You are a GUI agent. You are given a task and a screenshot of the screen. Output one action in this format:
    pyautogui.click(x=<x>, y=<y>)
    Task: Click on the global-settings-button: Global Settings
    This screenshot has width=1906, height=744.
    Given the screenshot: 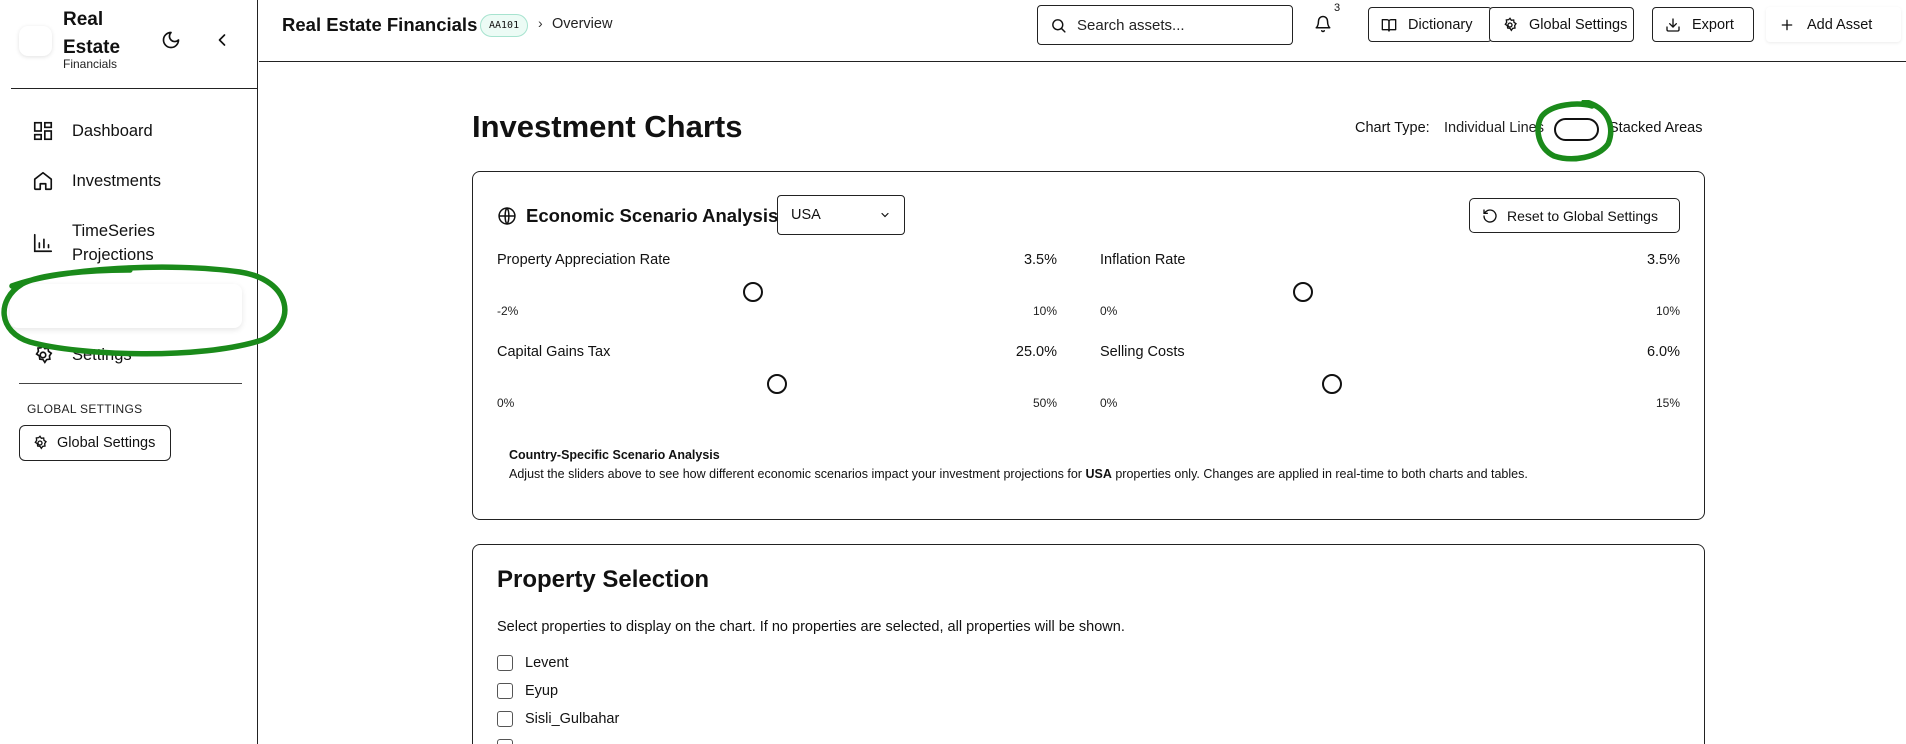 What is the action you would take?
    pyautogui.click(x=1561, y=24)
    